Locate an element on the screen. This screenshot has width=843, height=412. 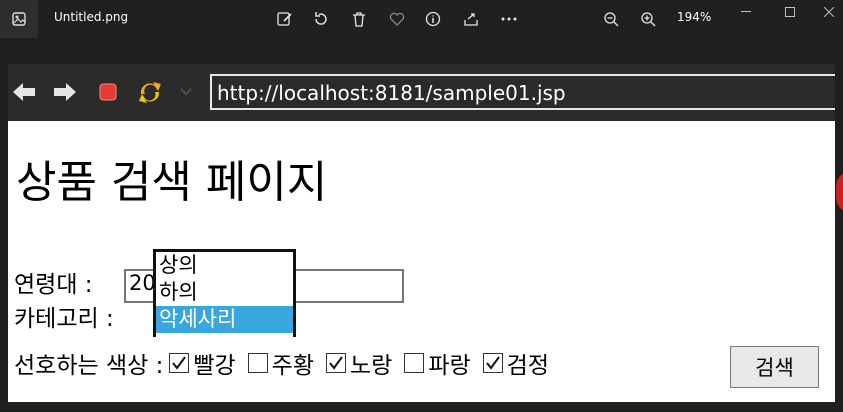
category-option-top: 상의 is located at coordinates (178, 265).